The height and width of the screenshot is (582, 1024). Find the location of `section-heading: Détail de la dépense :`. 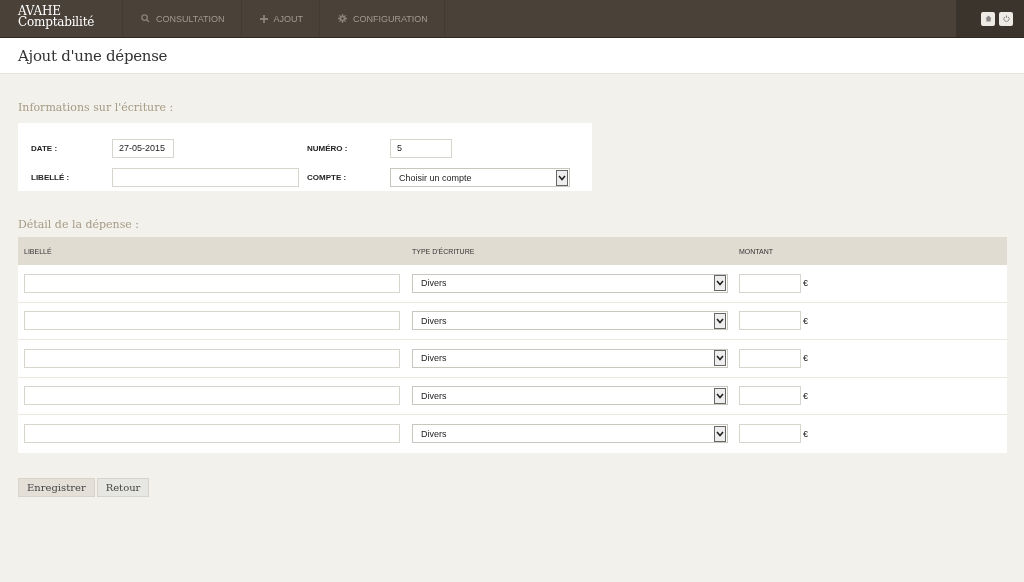

section-heading: Détail de la dépense : is located at coordinates (79, 224).